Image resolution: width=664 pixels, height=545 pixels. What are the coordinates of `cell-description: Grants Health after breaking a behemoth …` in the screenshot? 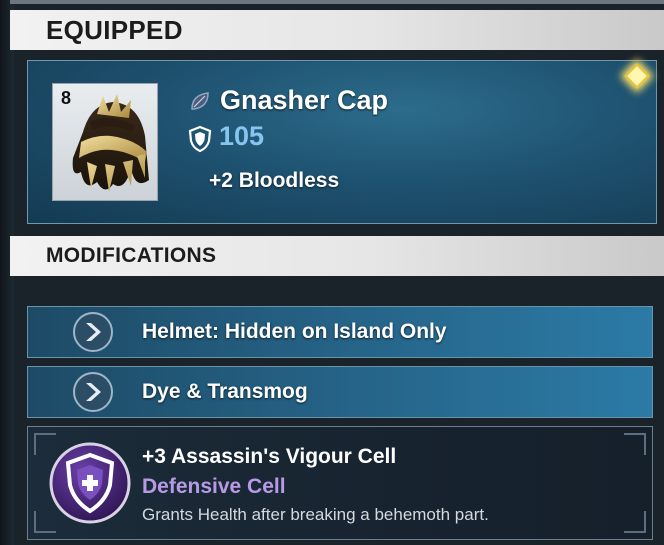 It's located at (315, 514).